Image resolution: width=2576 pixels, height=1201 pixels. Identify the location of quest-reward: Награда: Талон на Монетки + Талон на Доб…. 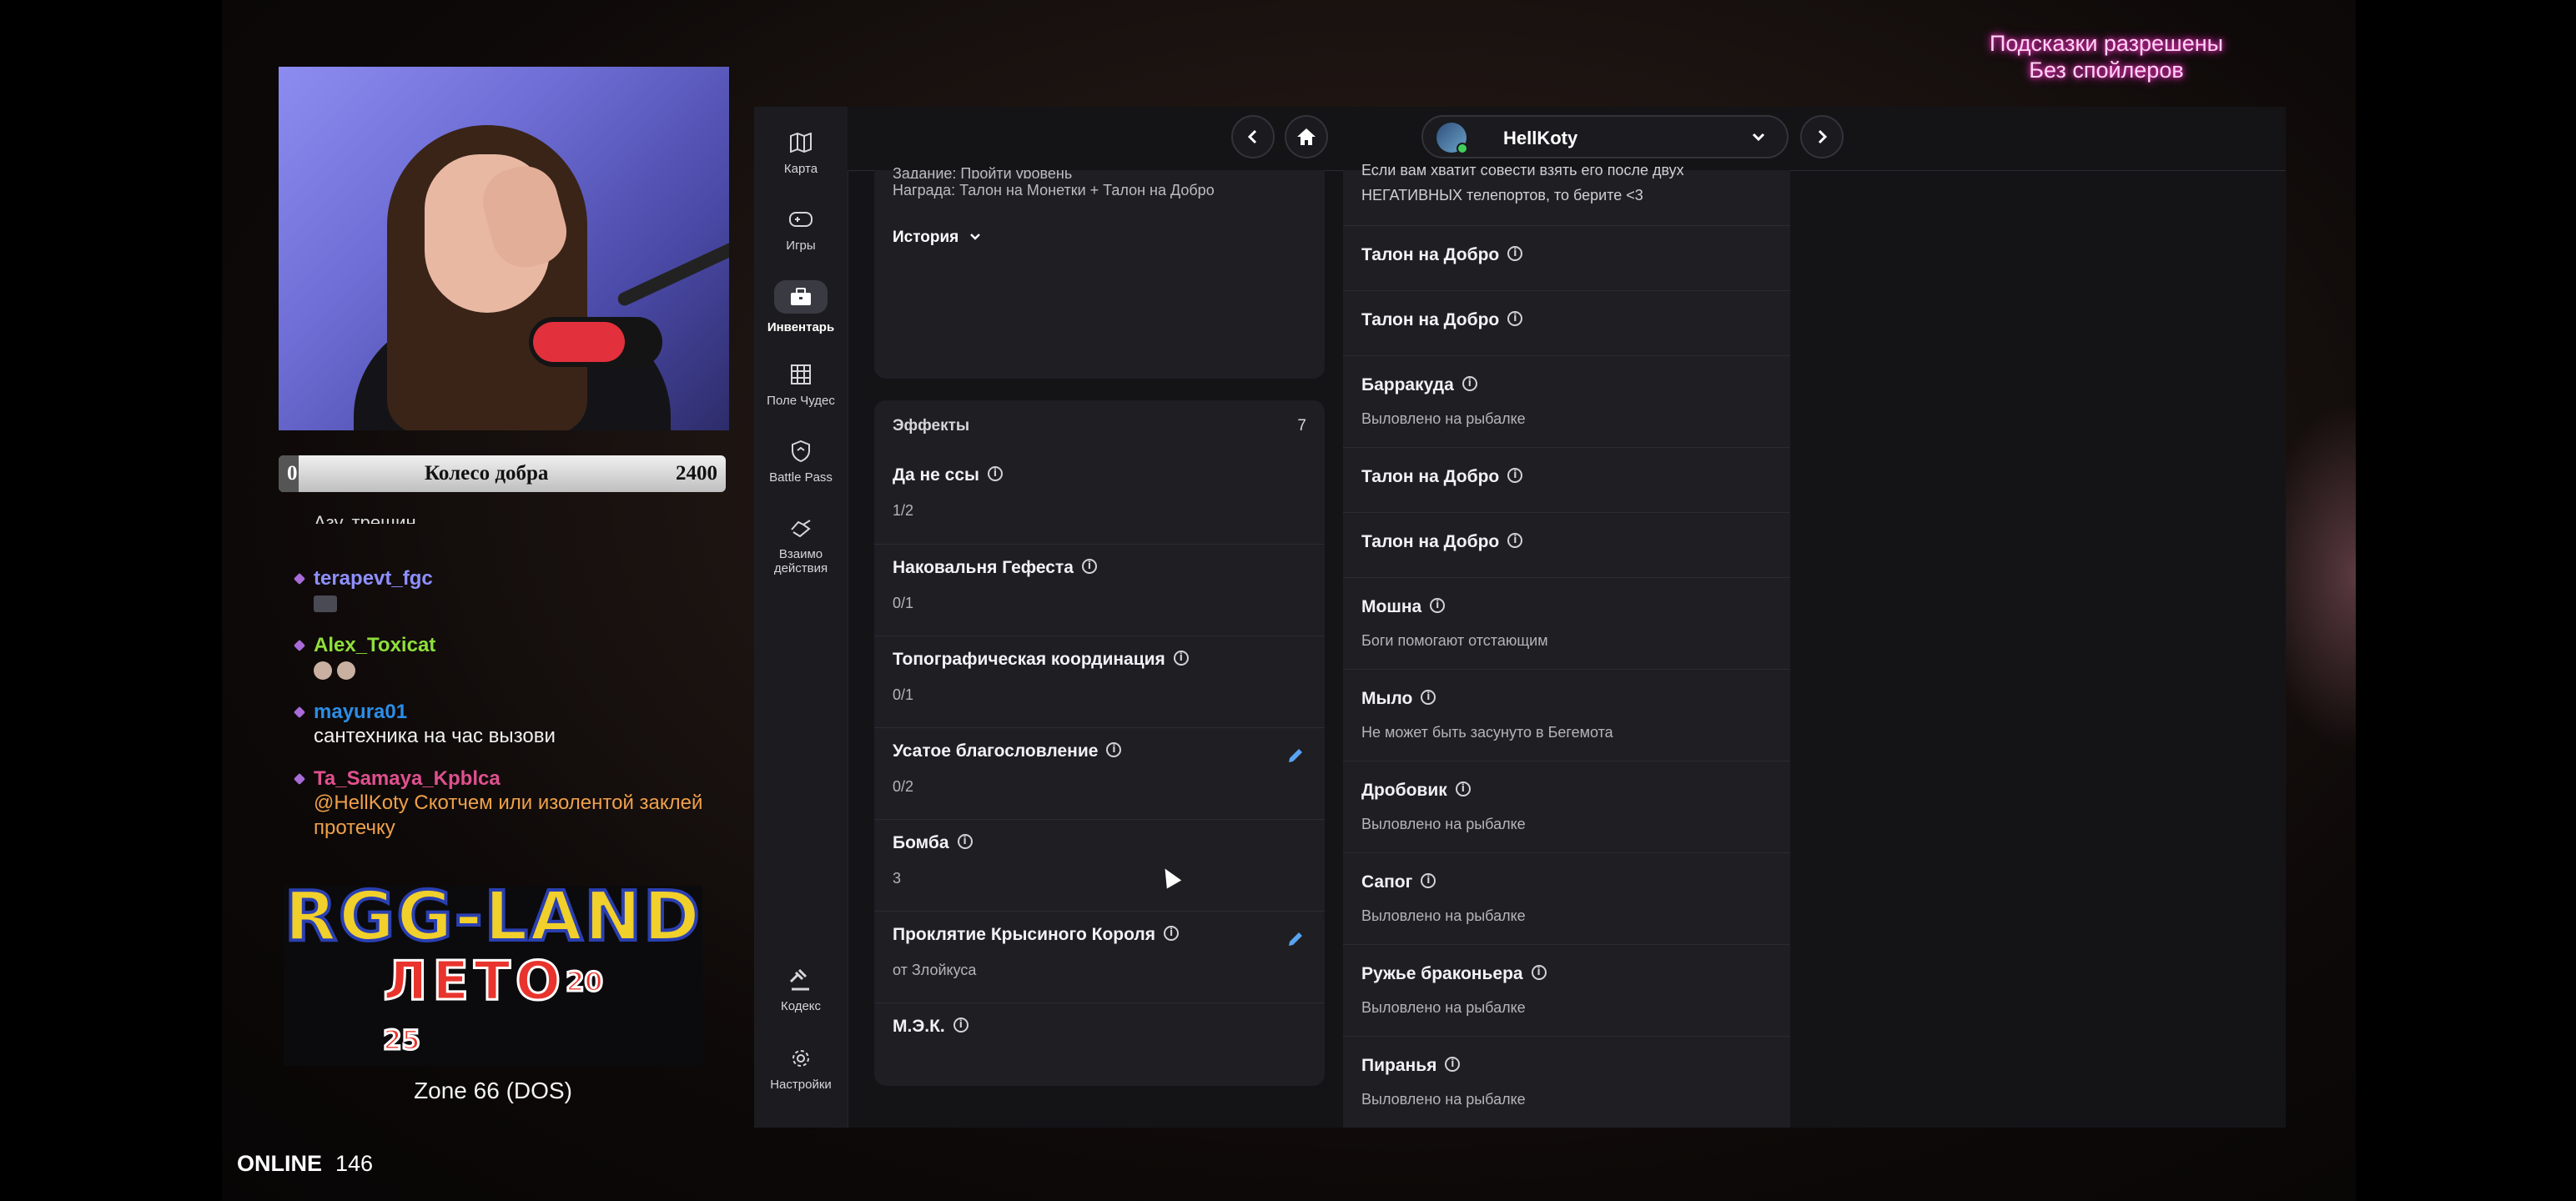
(1054, 190).